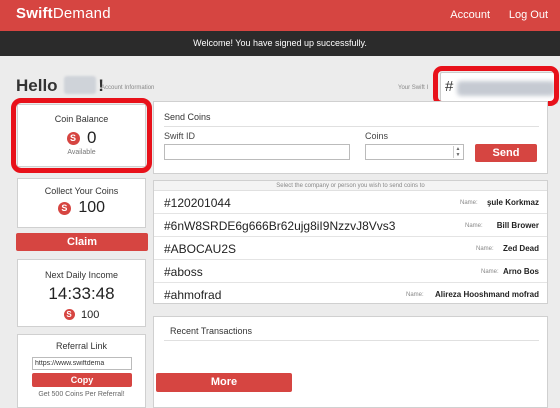  I want to click on recent-transactions-title: Recent Transactions, so click(211, 331).